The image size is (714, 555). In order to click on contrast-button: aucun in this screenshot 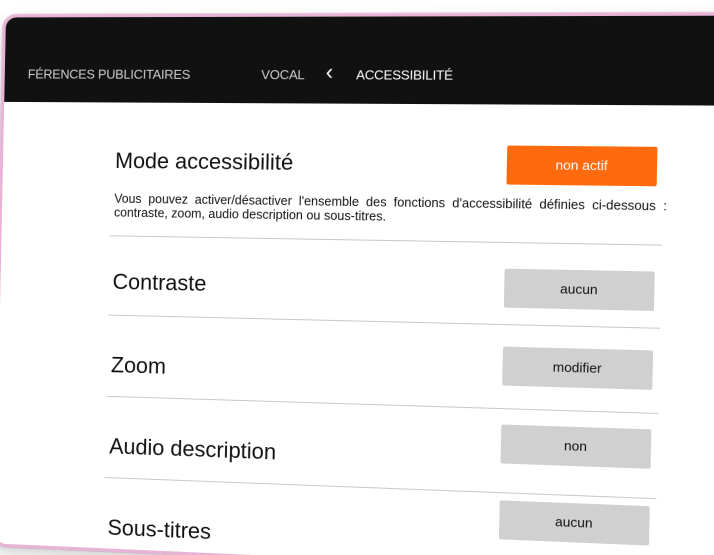, I will do `click(579, 289)`.